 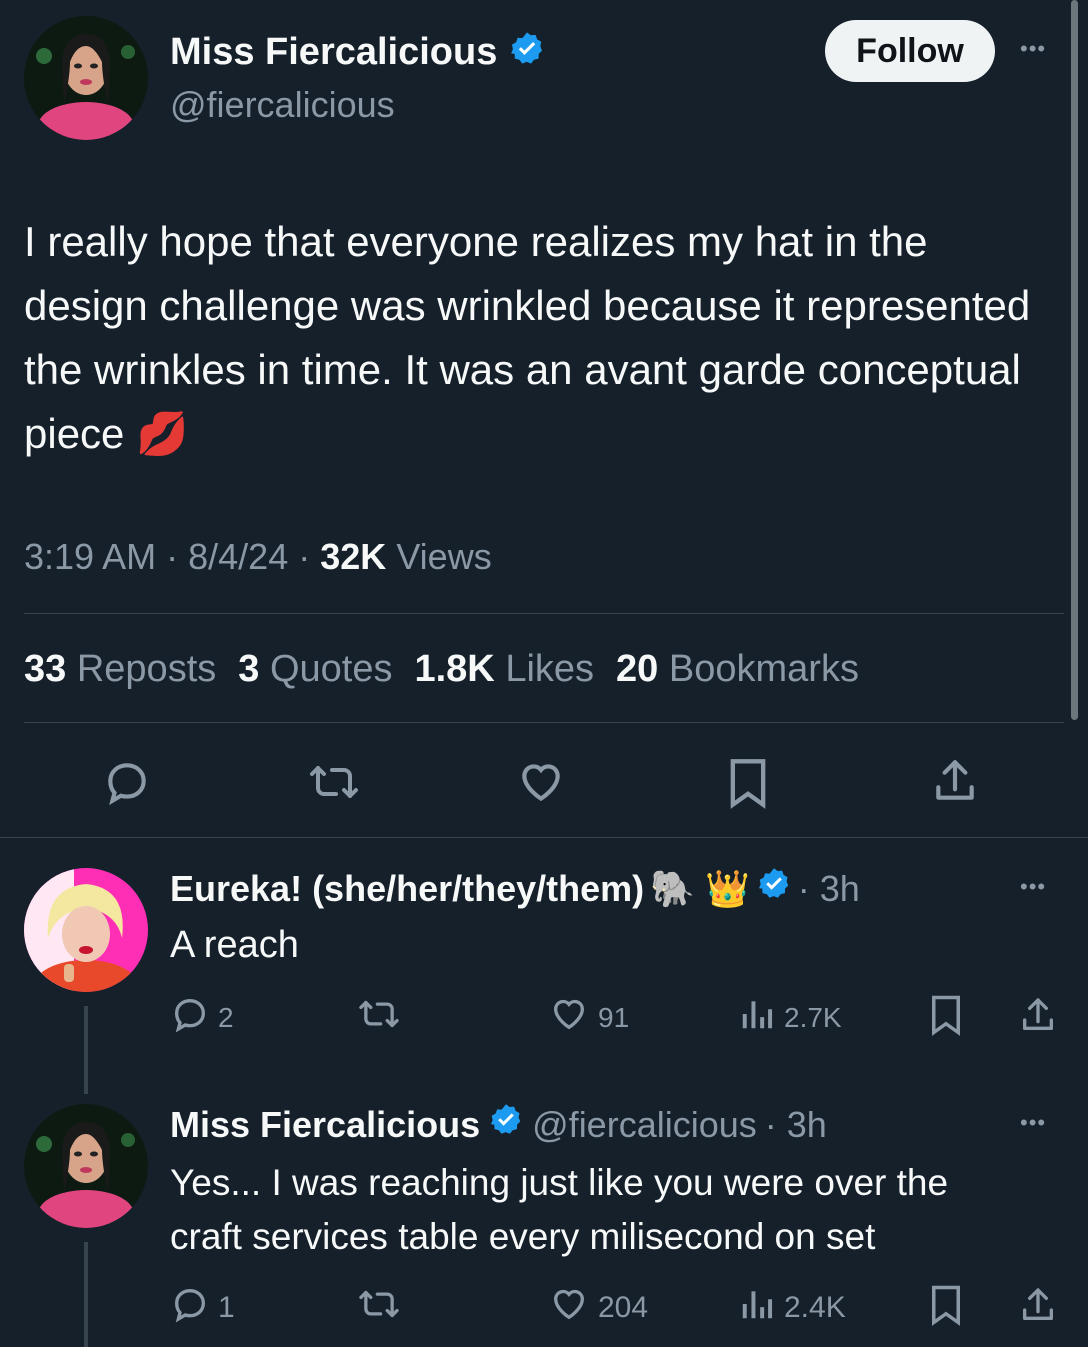 I want to click on views-count: 2.7K, so click(x=813, y=1017).